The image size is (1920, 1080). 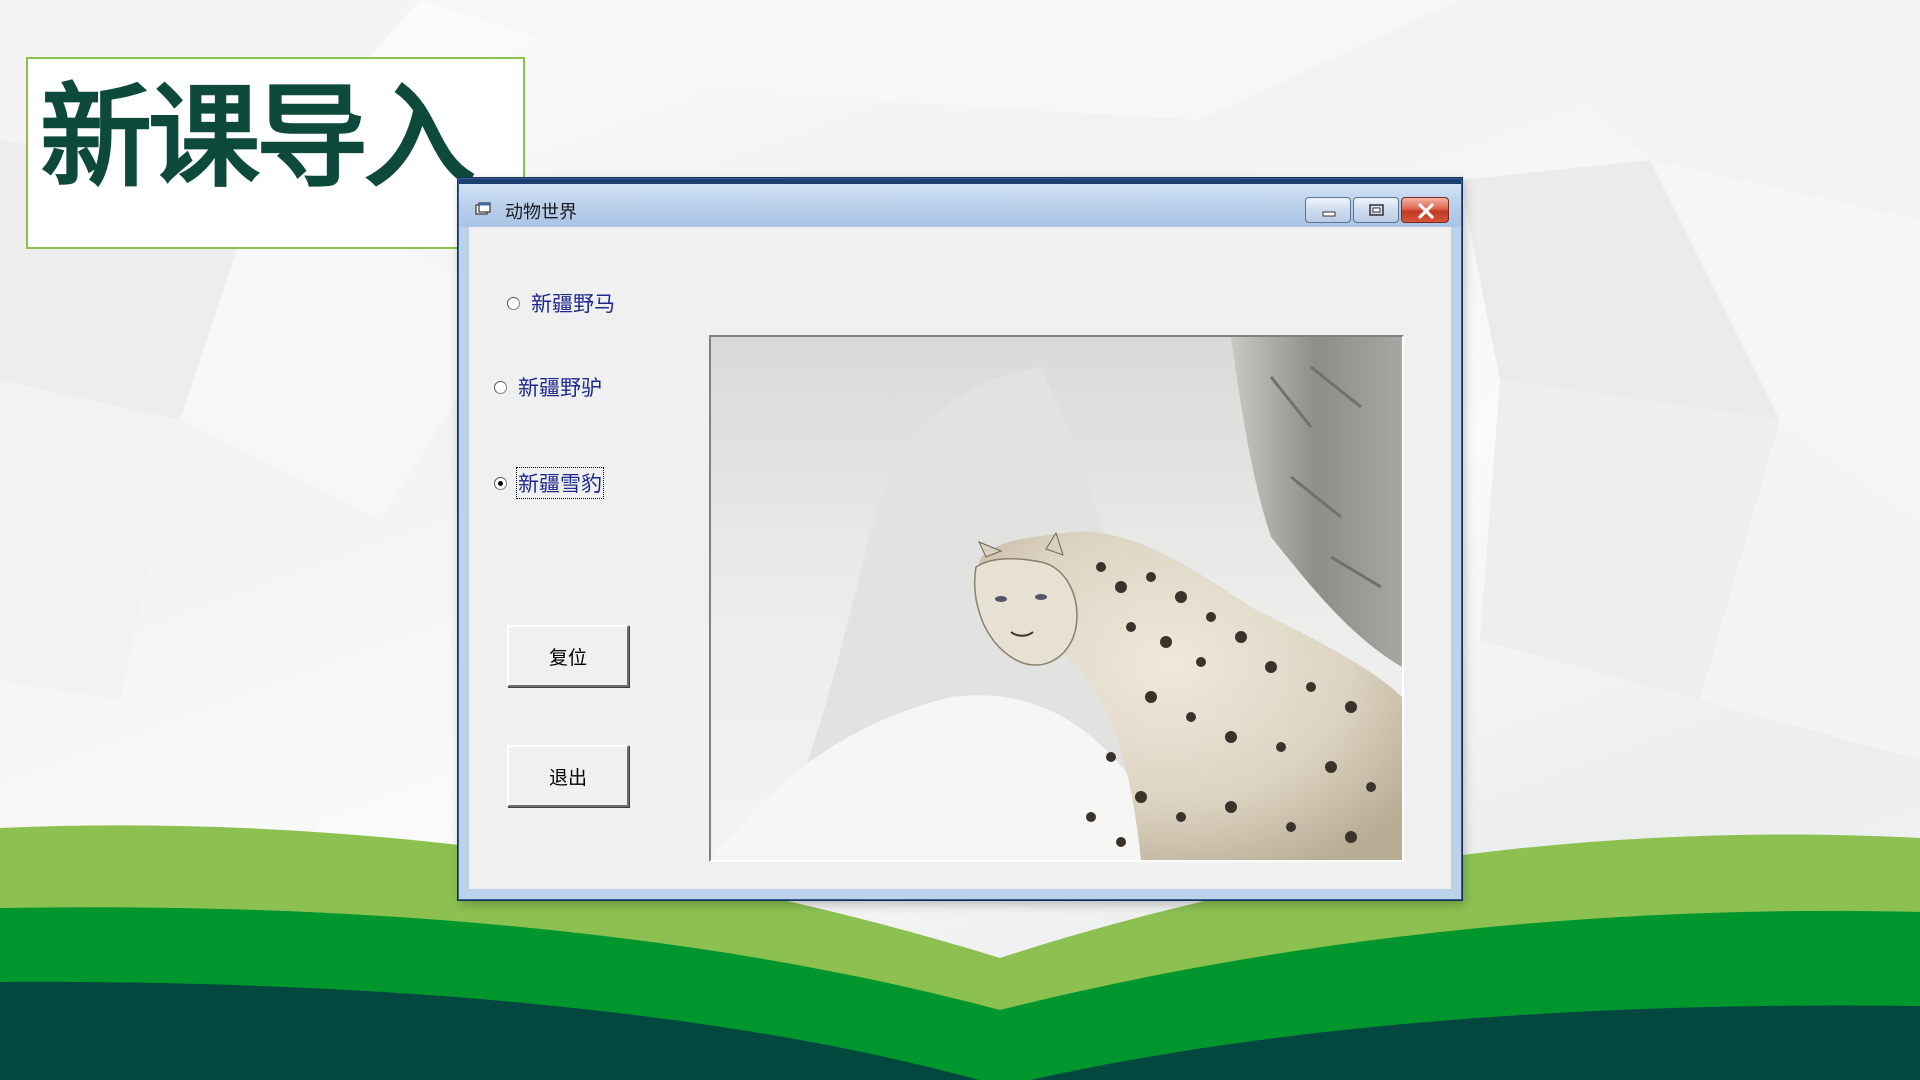 I want to click on radio-checked-icon, so click(x=500, y=483).